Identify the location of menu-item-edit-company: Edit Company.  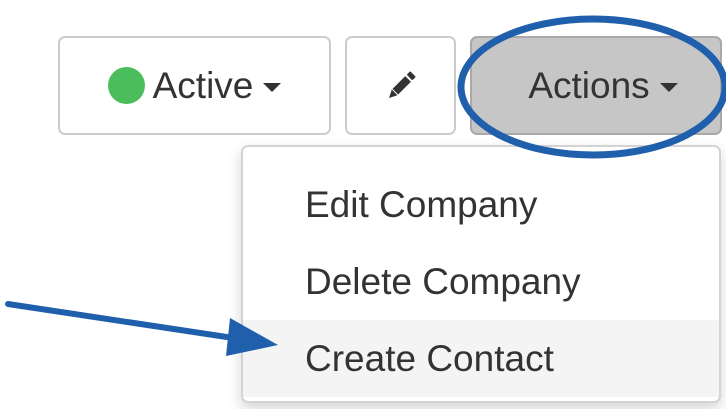
(481, 204).